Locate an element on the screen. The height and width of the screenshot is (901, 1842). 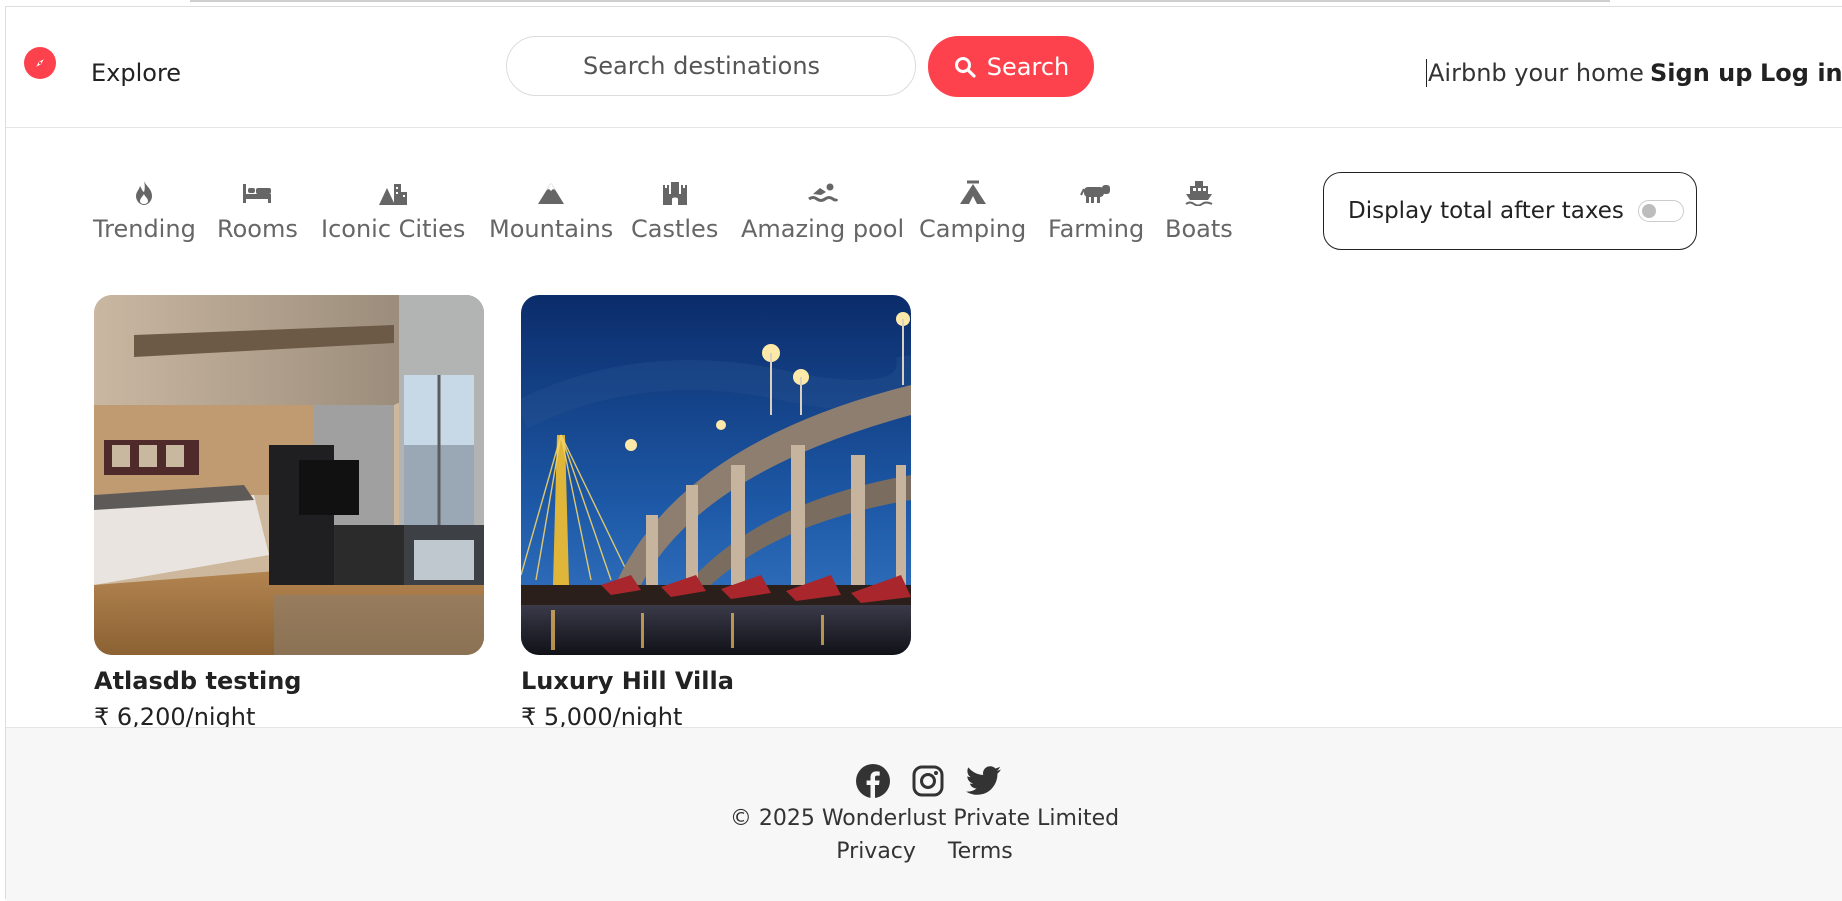
filter-boats: Boats is located at coordinates (1199, 211).